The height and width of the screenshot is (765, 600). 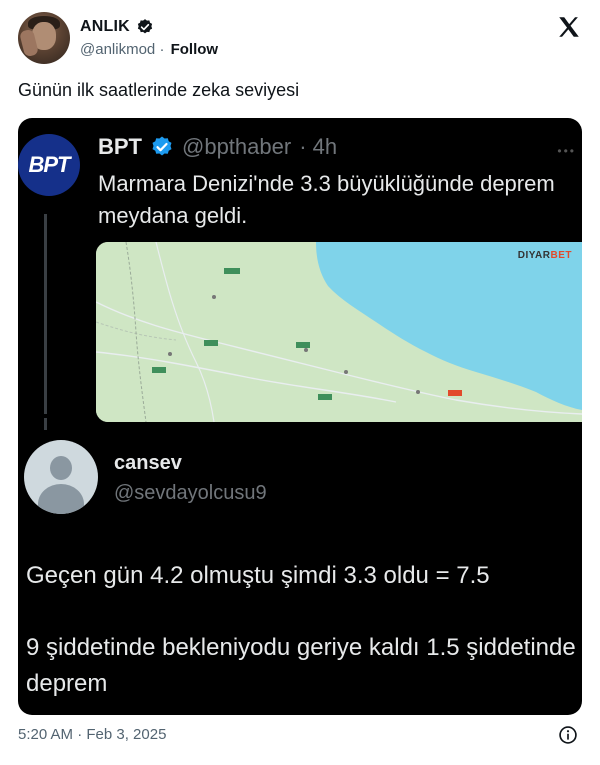 I want to click on thread-line, so click(x=45, y=314).